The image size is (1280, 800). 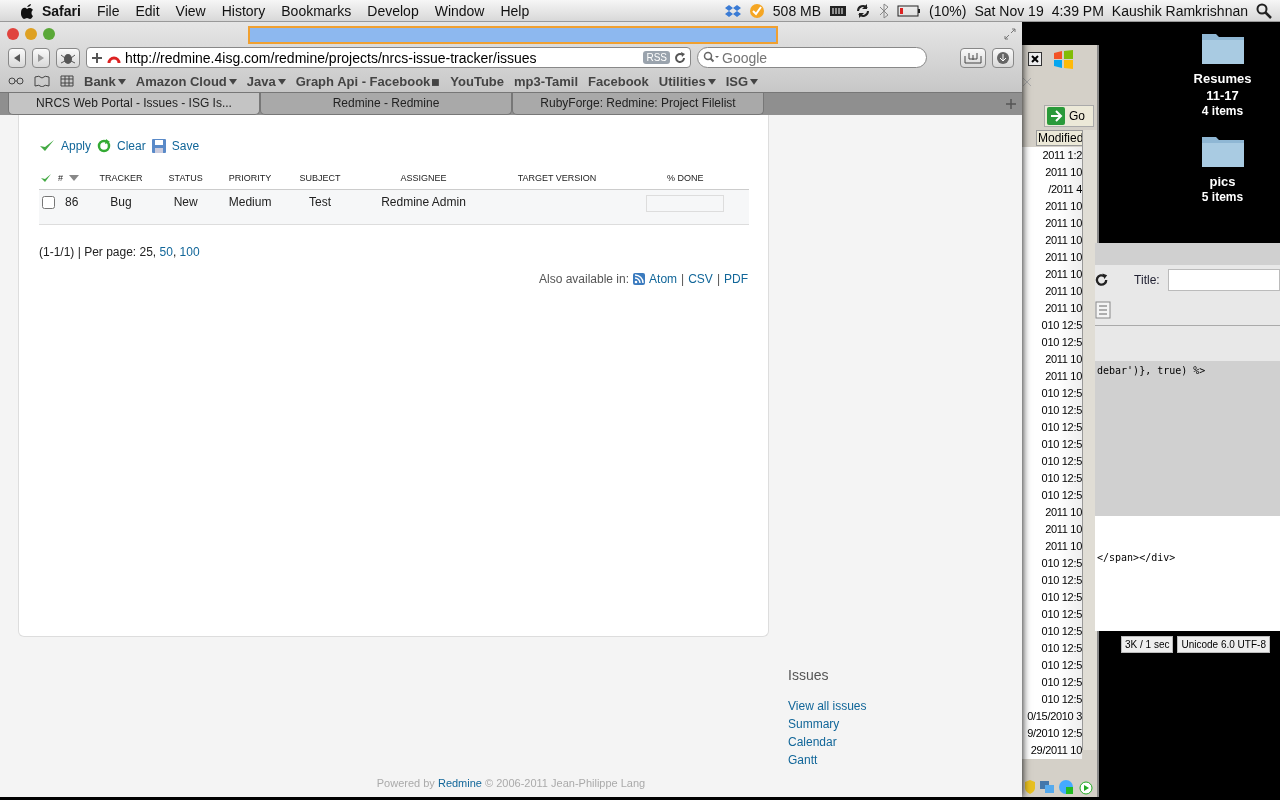 I want to click on bookmark-item: ISG, so click(x=742, y=81).